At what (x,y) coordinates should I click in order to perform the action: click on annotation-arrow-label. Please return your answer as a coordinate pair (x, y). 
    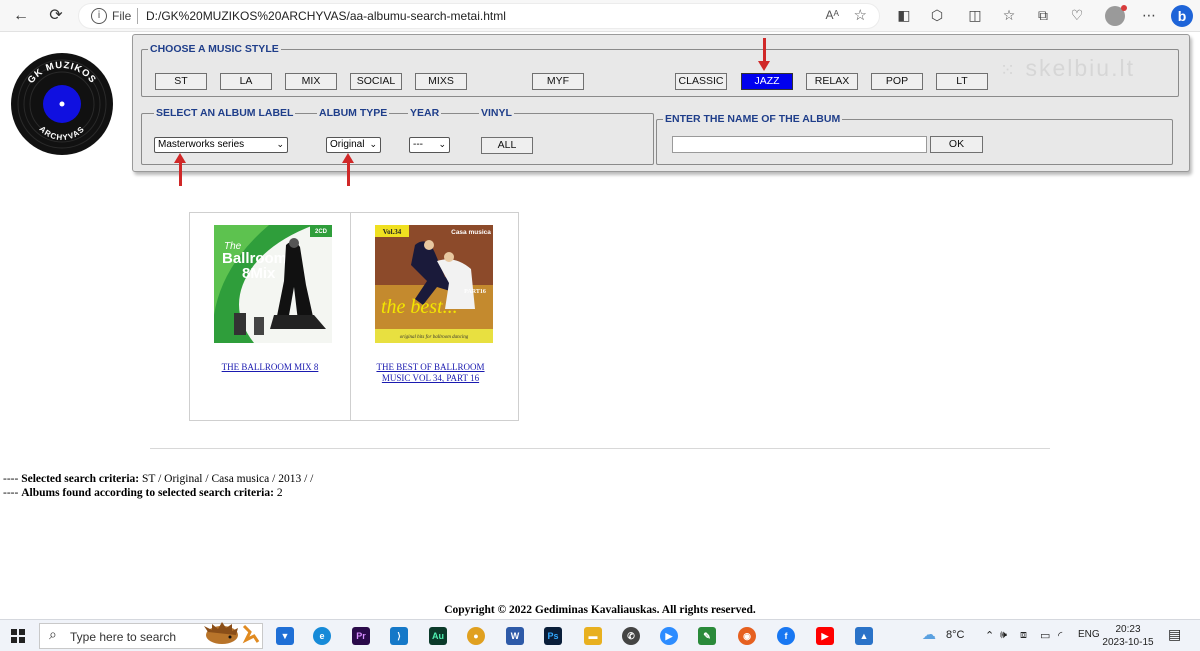
    Looking at the image, I should click on (180, 169).